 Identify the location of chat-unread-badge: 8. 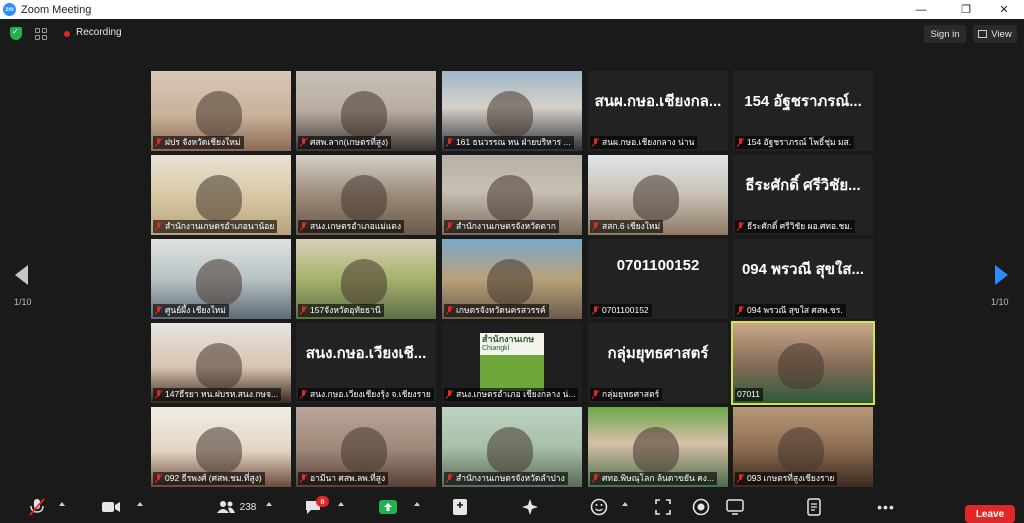
(322, 501).